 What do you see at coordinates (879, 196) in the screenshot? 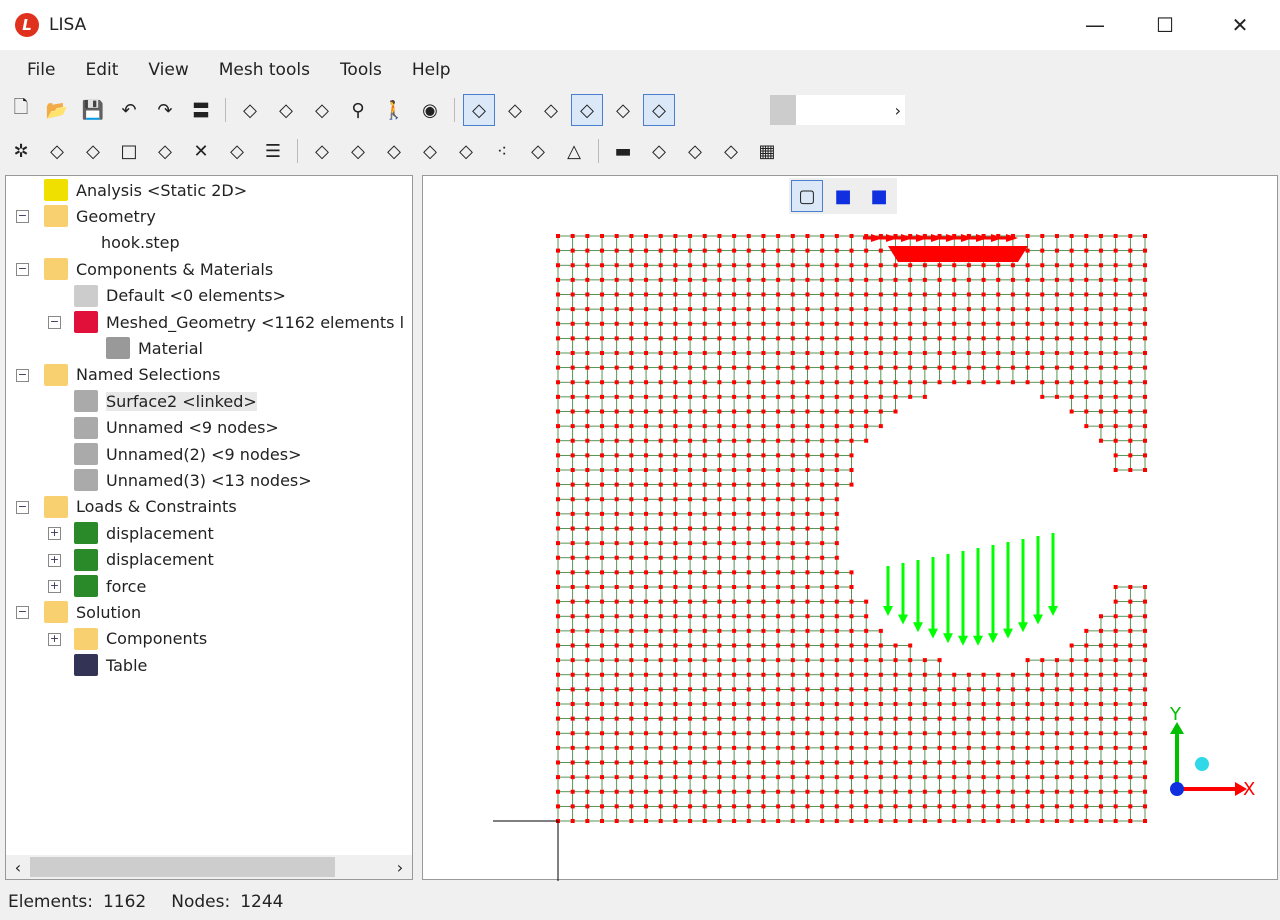
I see `solid-cube-button: ■` at bounding box center [879, 196].